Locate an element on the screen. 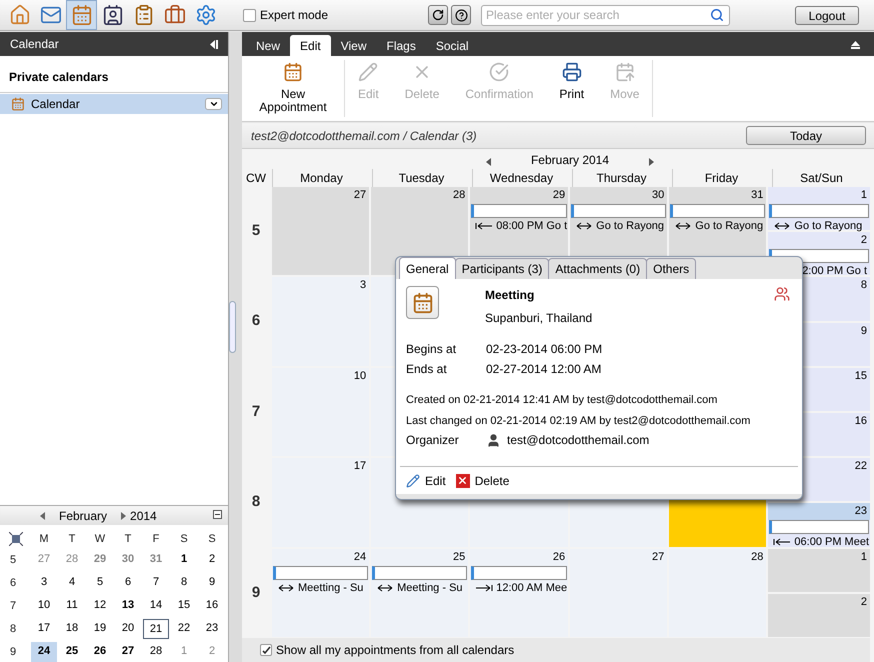 This screenshot has height=662, width=874. day-cell: 25 Meetting - Su is located at coordinates (419, 592).